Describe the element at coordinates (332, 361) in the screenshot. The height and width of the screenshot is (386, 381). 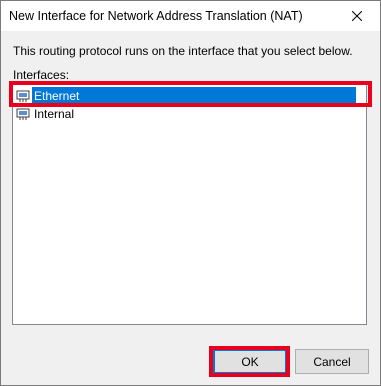
I see `cancel-button: Cancel` at that location.